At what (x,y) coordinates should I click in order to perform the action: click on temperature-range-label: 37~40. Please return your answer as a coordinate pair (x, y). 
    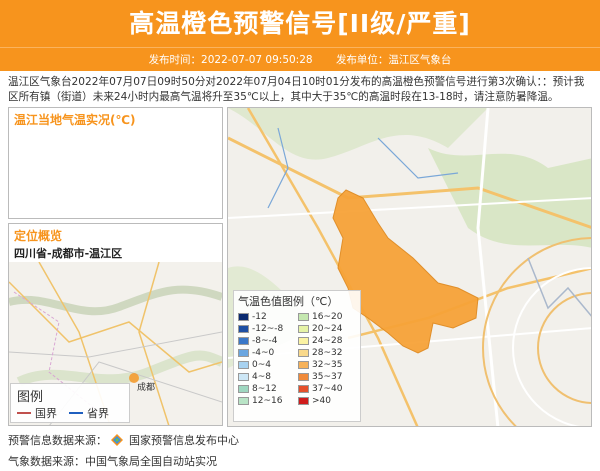
    Looking at the image, I should click on (327, 389).